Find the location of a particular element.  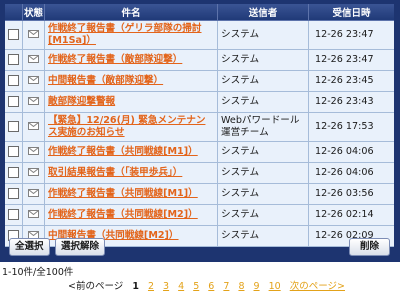

table-row: 作戦終了報告書（ゲリラ部隊の掃討[M1Sa]） システム 12-26 23:47 is located at coordinates (199, 35).